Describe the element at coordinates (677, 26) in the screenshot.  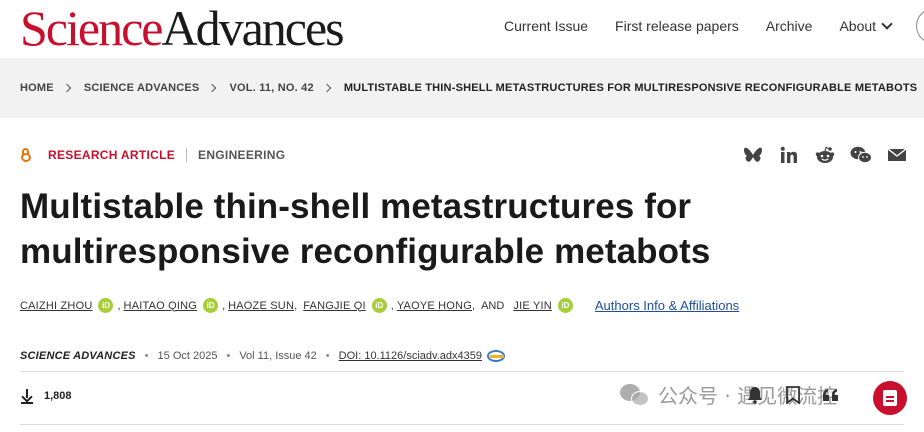
I see `nav-first-release: First release papers` at that location.